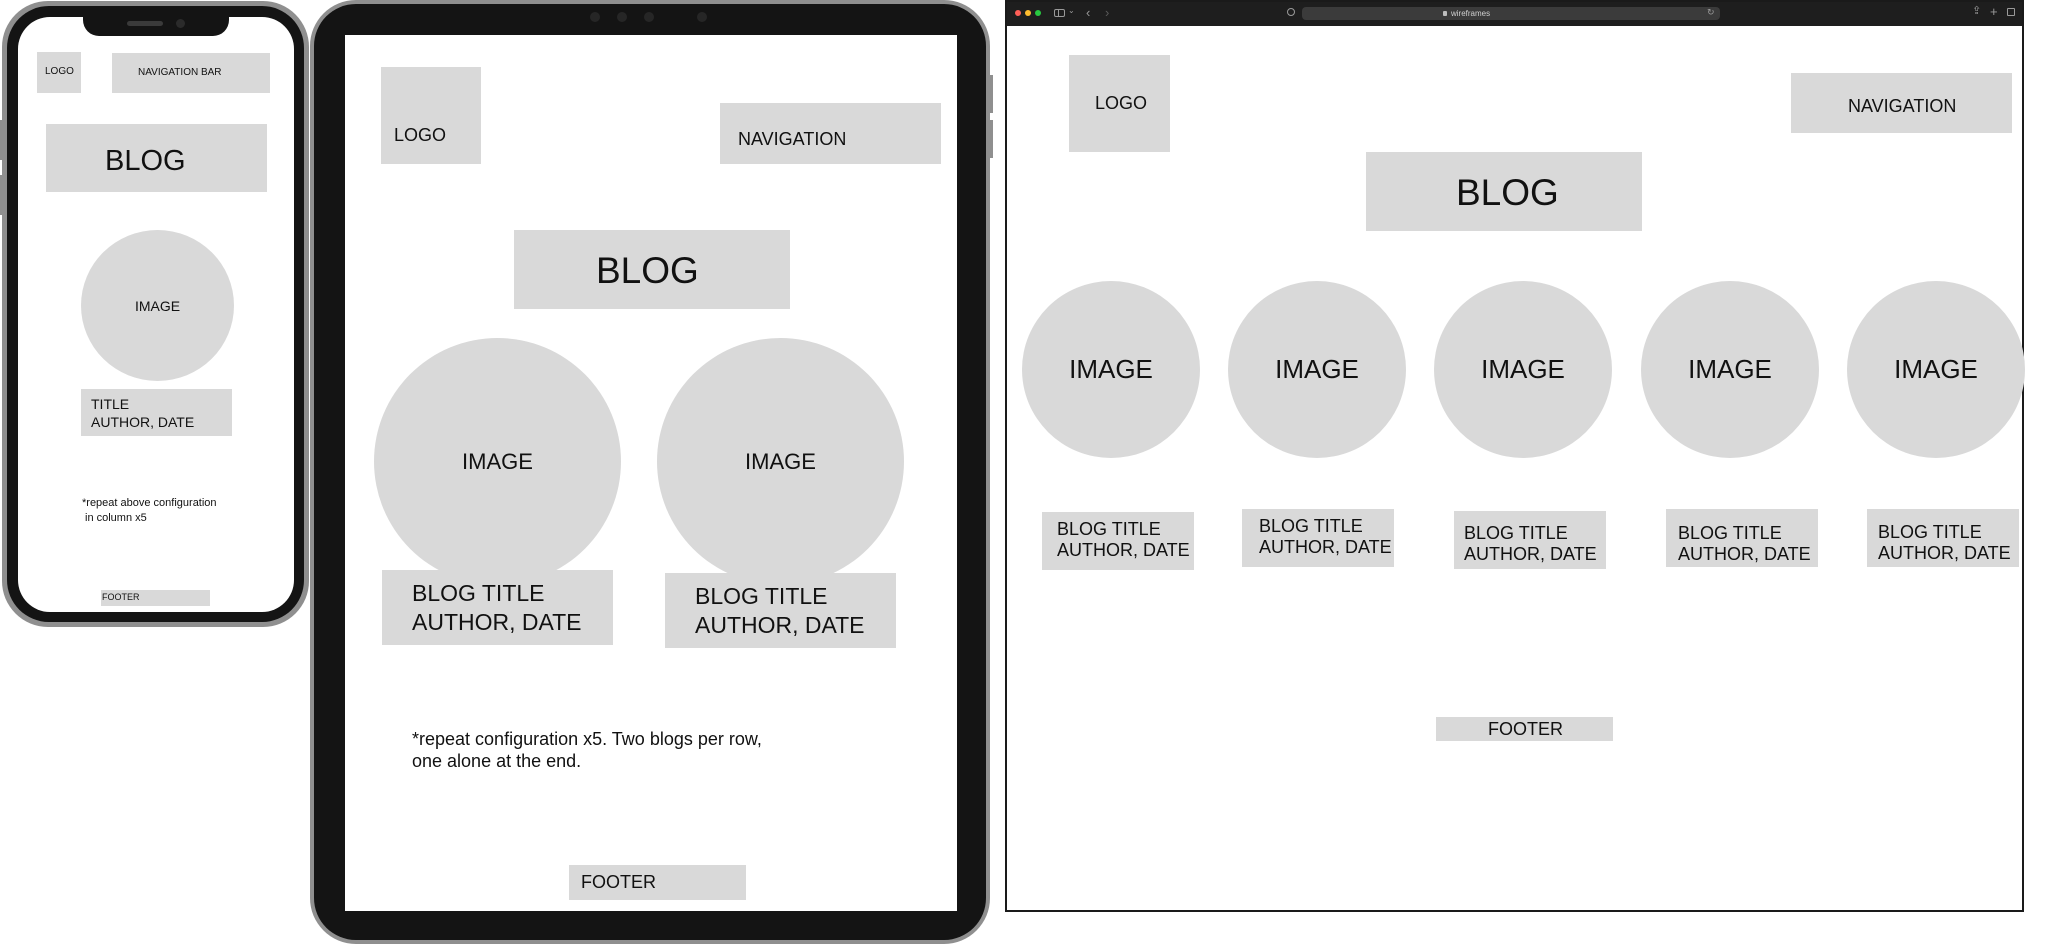 The height and width of the screenshot is (945, 2048). Describe the element at coordinates (1071, 11) in the screenshot. I see `chevron-down-icon: ⌄` at that location.